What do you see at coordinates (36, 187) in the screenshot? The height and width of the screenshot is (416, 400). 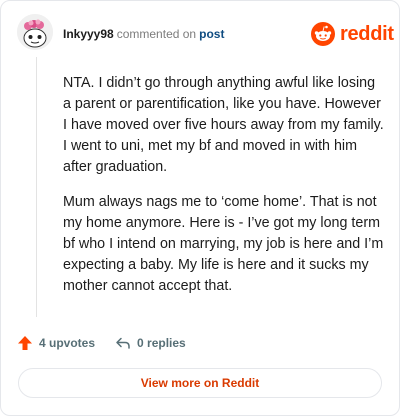 I see `thread-line` at bounding box center [36, 187].